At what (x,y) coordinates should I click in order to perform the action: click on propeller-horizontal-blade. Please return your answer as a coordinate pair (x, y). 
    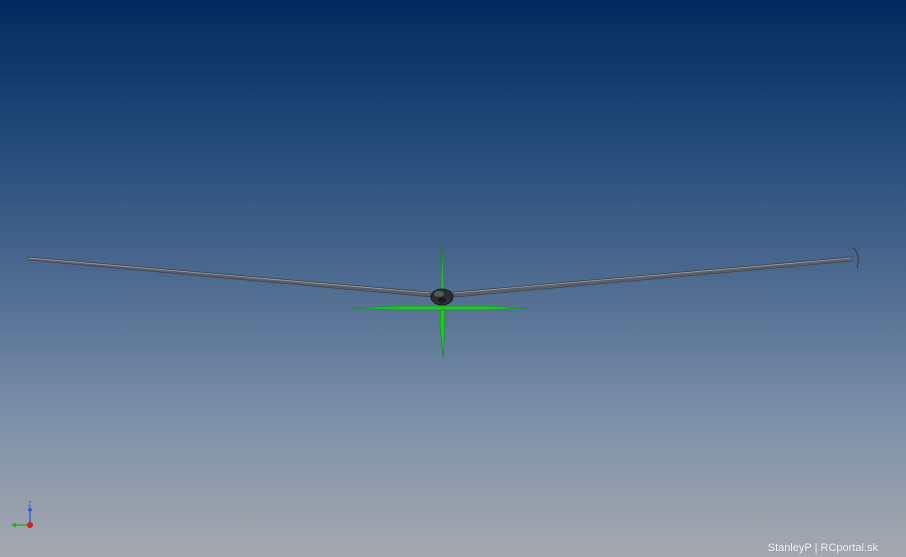
    Looking at the image, I should click on (441, 308).